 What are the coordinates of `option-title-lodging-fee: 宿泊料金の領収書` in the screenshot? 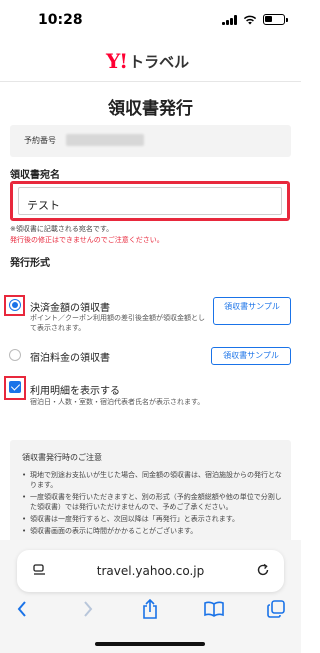 It's located at (70, 358).